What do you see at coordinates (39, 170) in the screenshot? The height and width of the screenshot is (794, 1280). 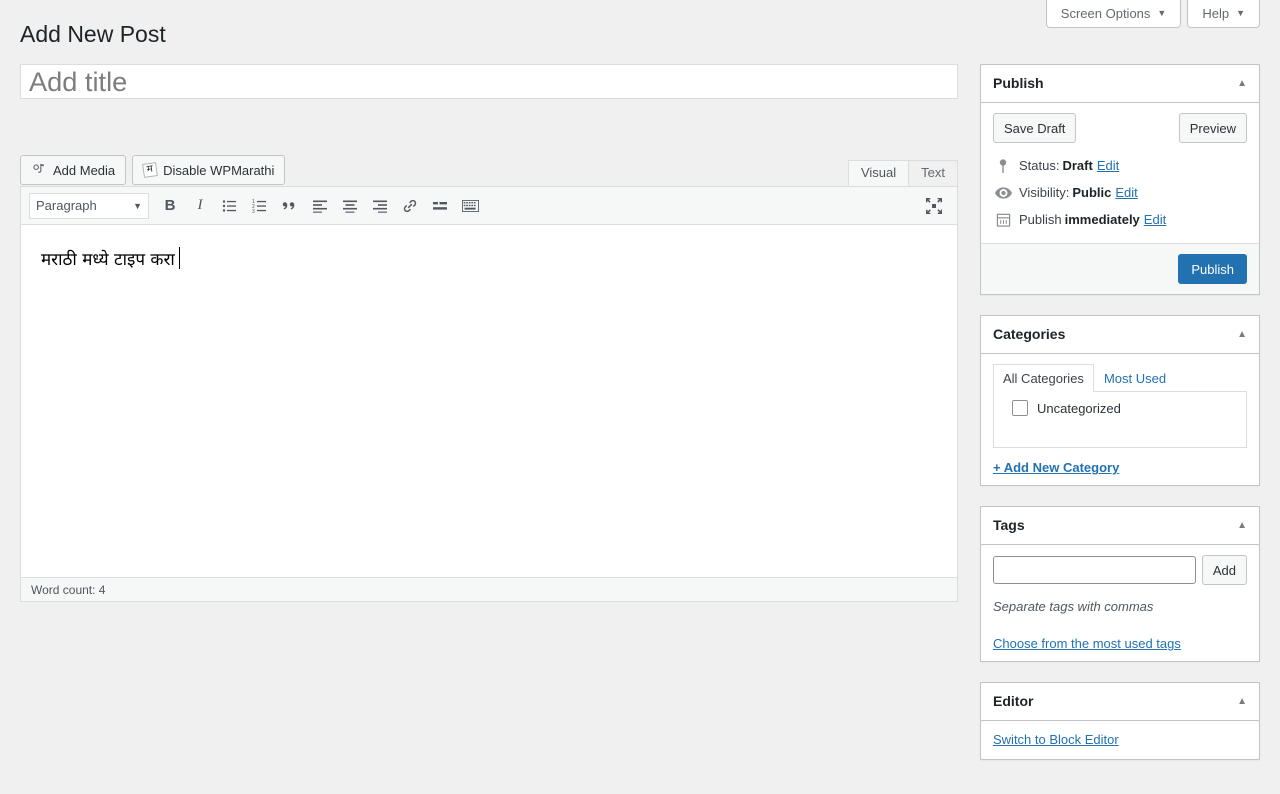 I see `media-icon` at bounding box center [39, 170].